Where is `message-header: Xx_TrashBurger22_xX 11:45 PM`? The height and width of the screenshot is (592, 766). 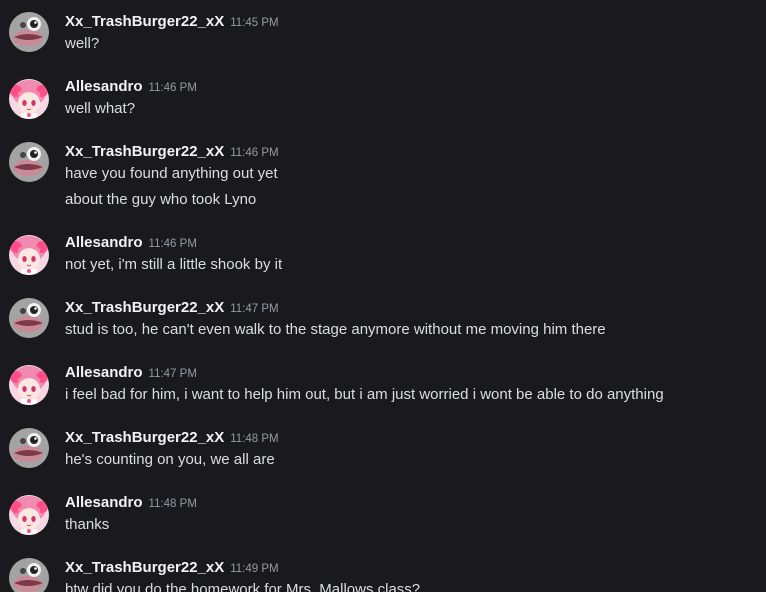
message-header: Xx_TrashBurger22_xX 11:45 PM is located at coordinates (172, 22).